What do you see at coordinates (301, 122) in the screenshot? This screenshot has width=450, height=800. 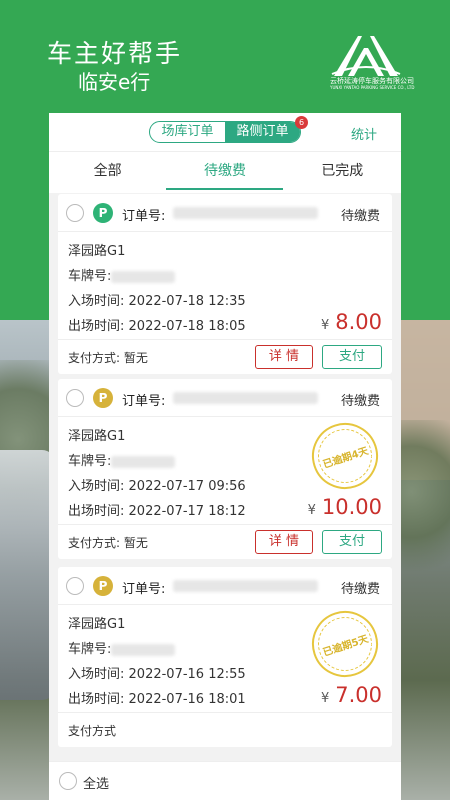 I see `roadside-count-badge: 6` at bounding box center [301, 122].